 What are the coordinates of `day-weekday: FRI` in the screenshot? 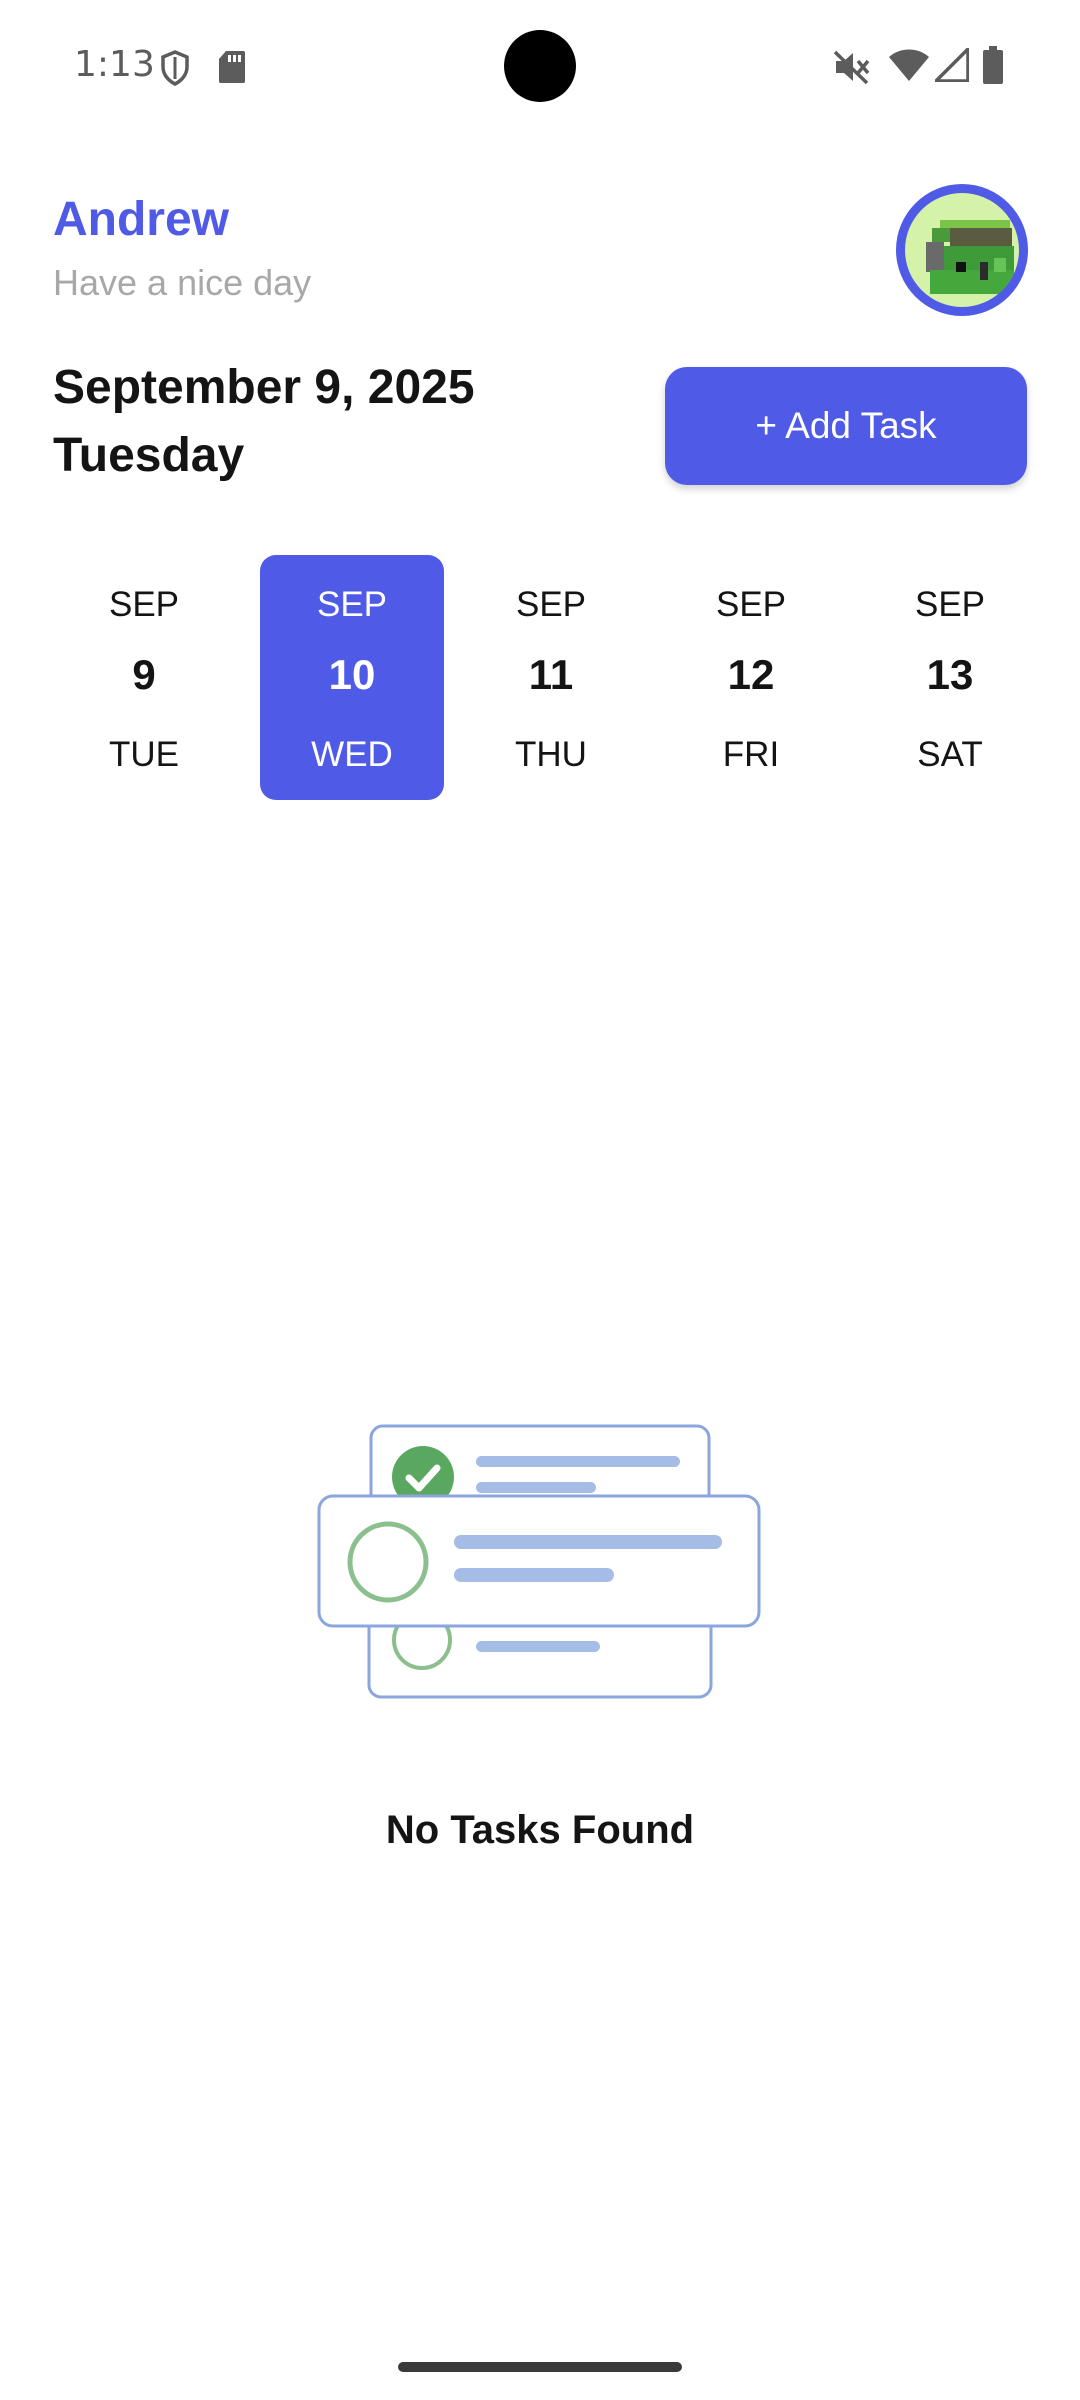 It's located at (751, 754).